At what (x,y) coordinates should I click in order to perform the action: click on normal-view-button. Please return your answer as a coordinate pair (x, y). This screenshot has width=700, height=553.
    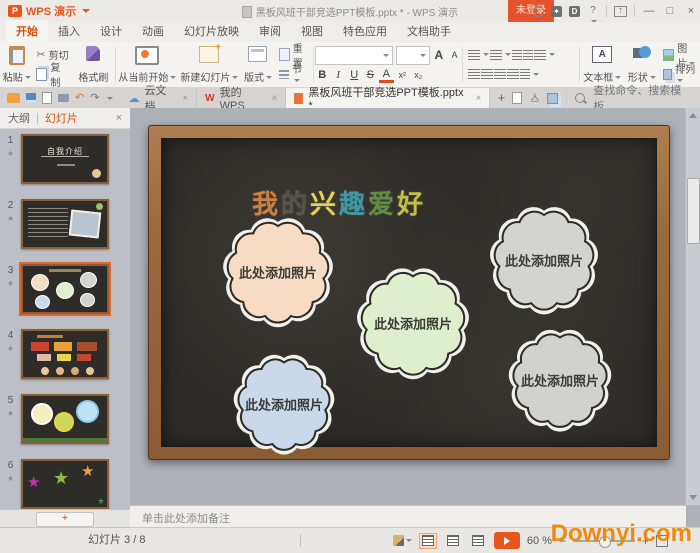
    Looking at the image, I should click on (427, 540).